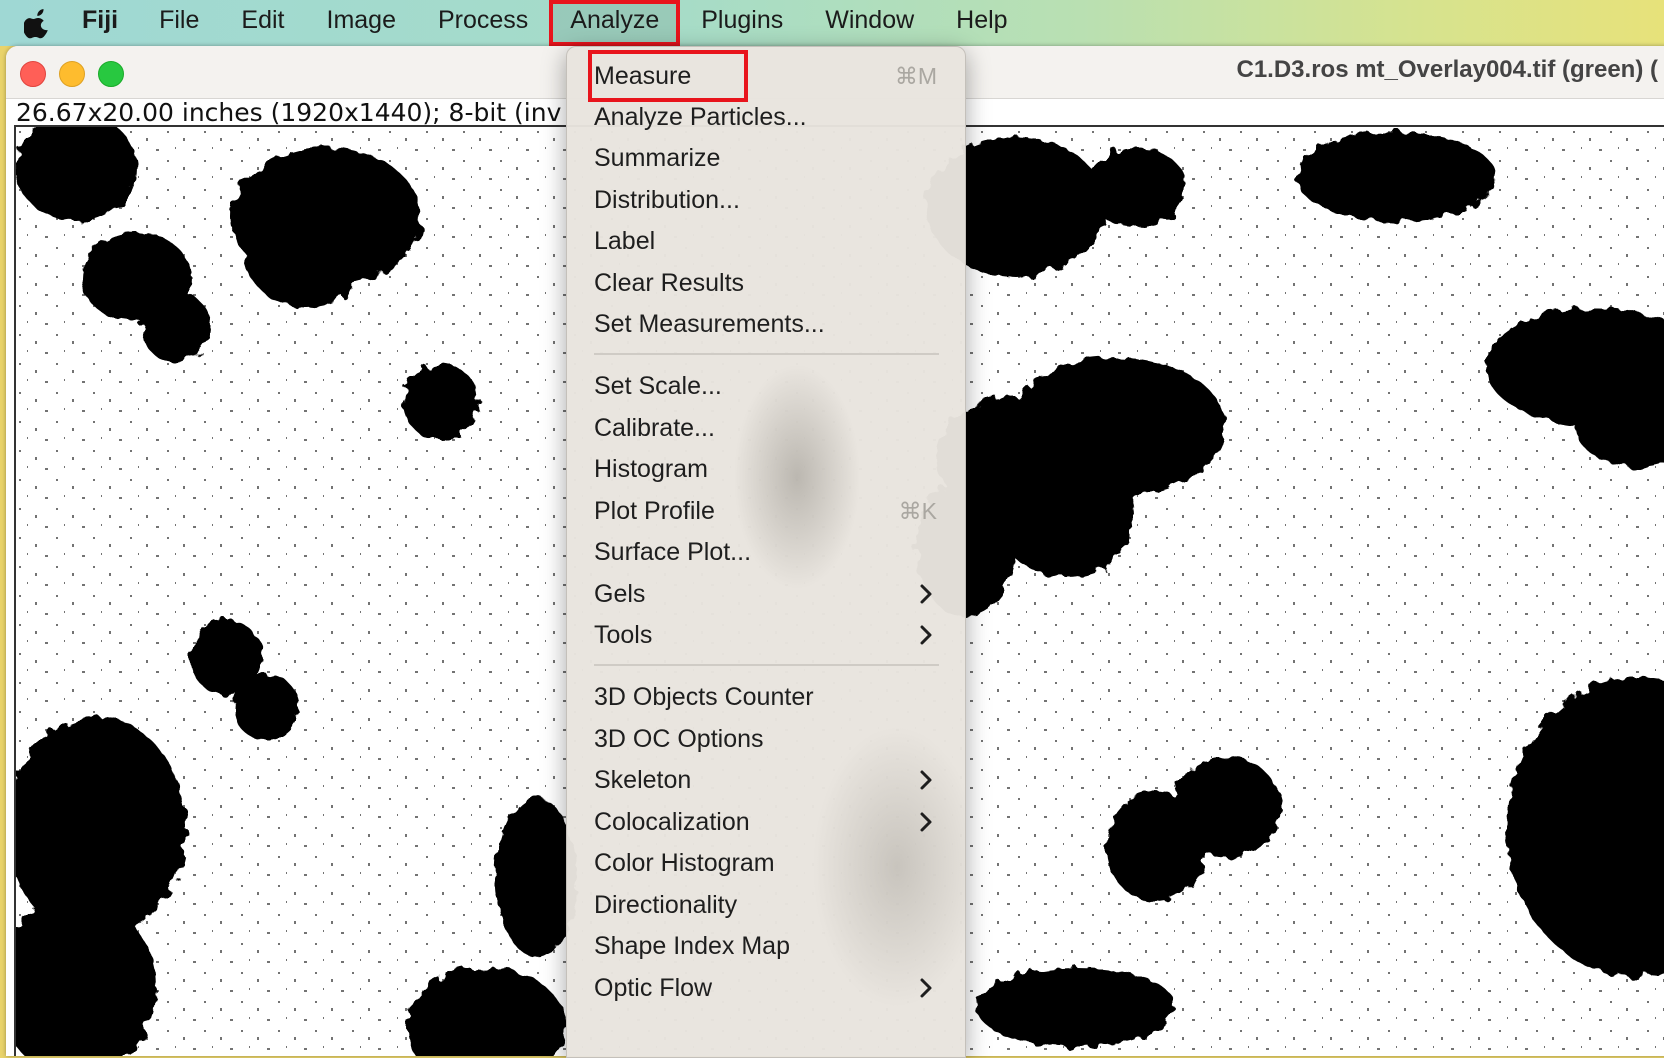 This screenshot has height=1058, width=1664. Describe the element at coordinates (766, 594) in the screenshot. I see `menu-item-gels: Gels` at that location.